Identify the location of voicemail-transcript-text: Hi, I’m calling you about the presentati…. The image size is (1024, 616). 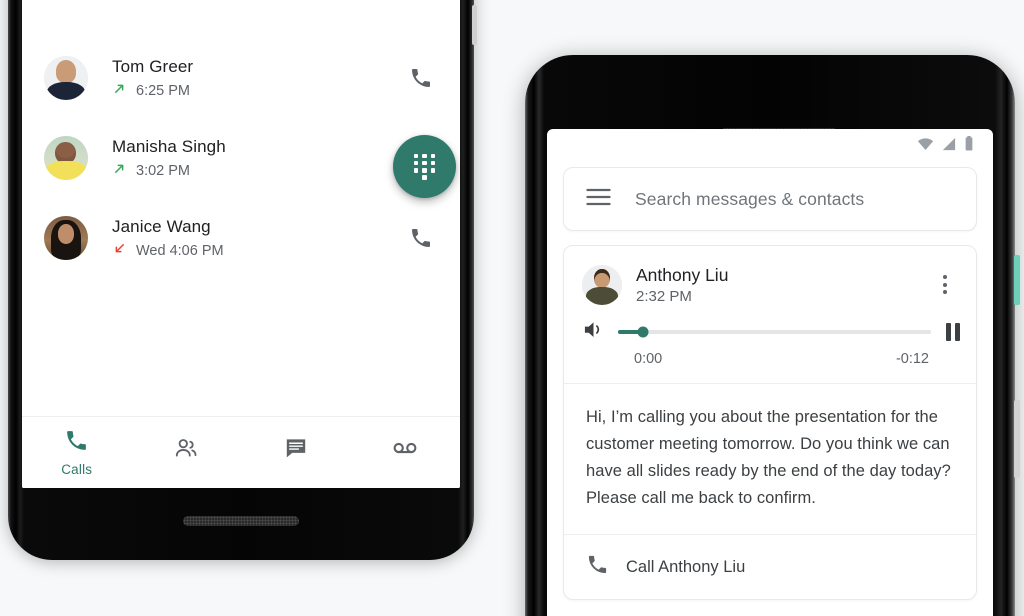
(768, 457).